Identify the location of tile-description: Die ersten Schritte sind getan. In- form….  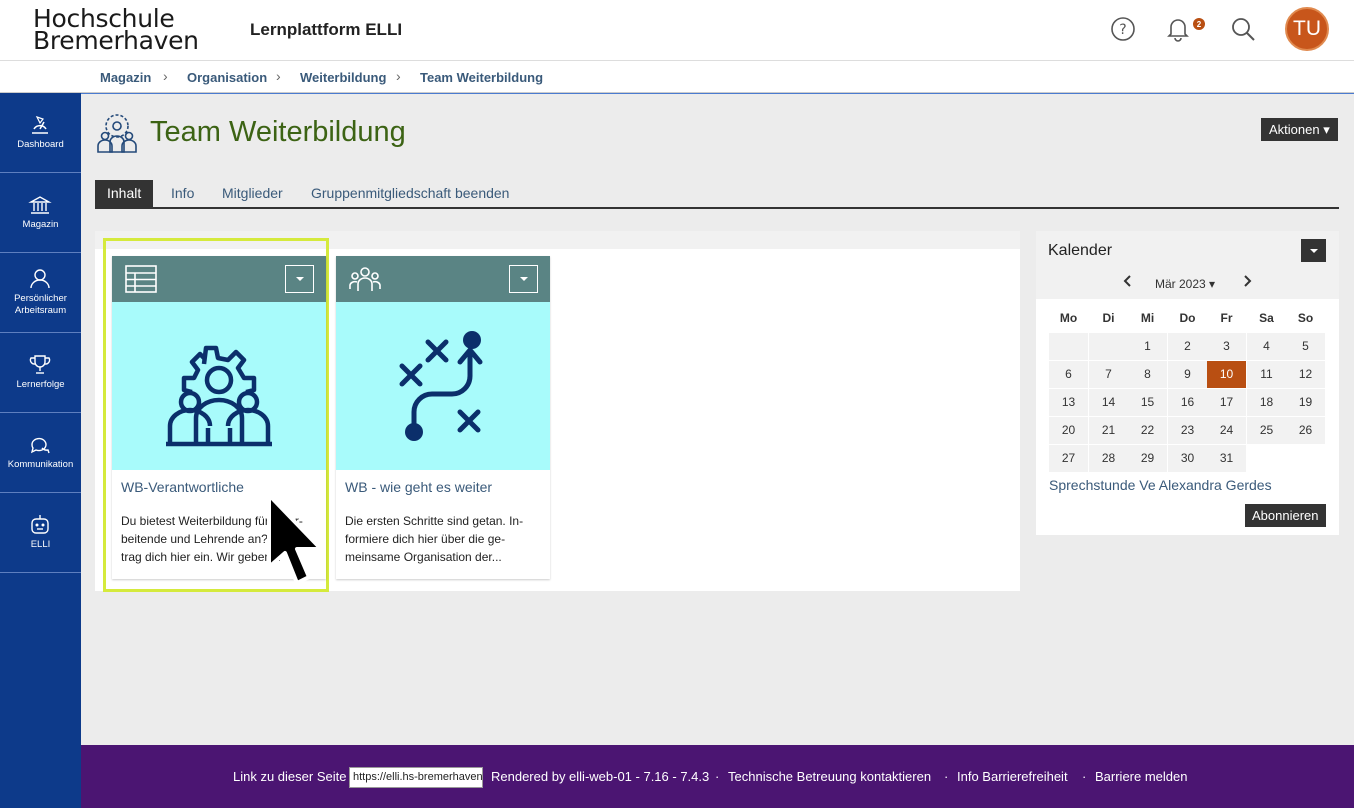
(434, 539).